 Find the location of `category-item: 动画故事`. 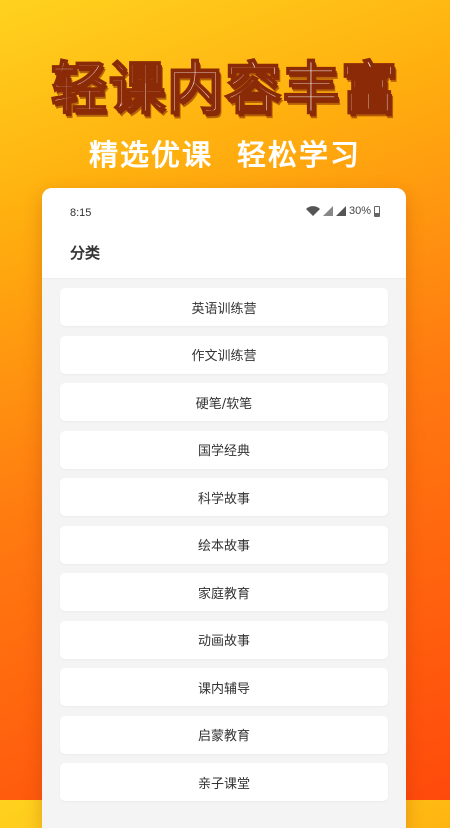

category-item: 动画故事 is located at coordinates (224, 639).